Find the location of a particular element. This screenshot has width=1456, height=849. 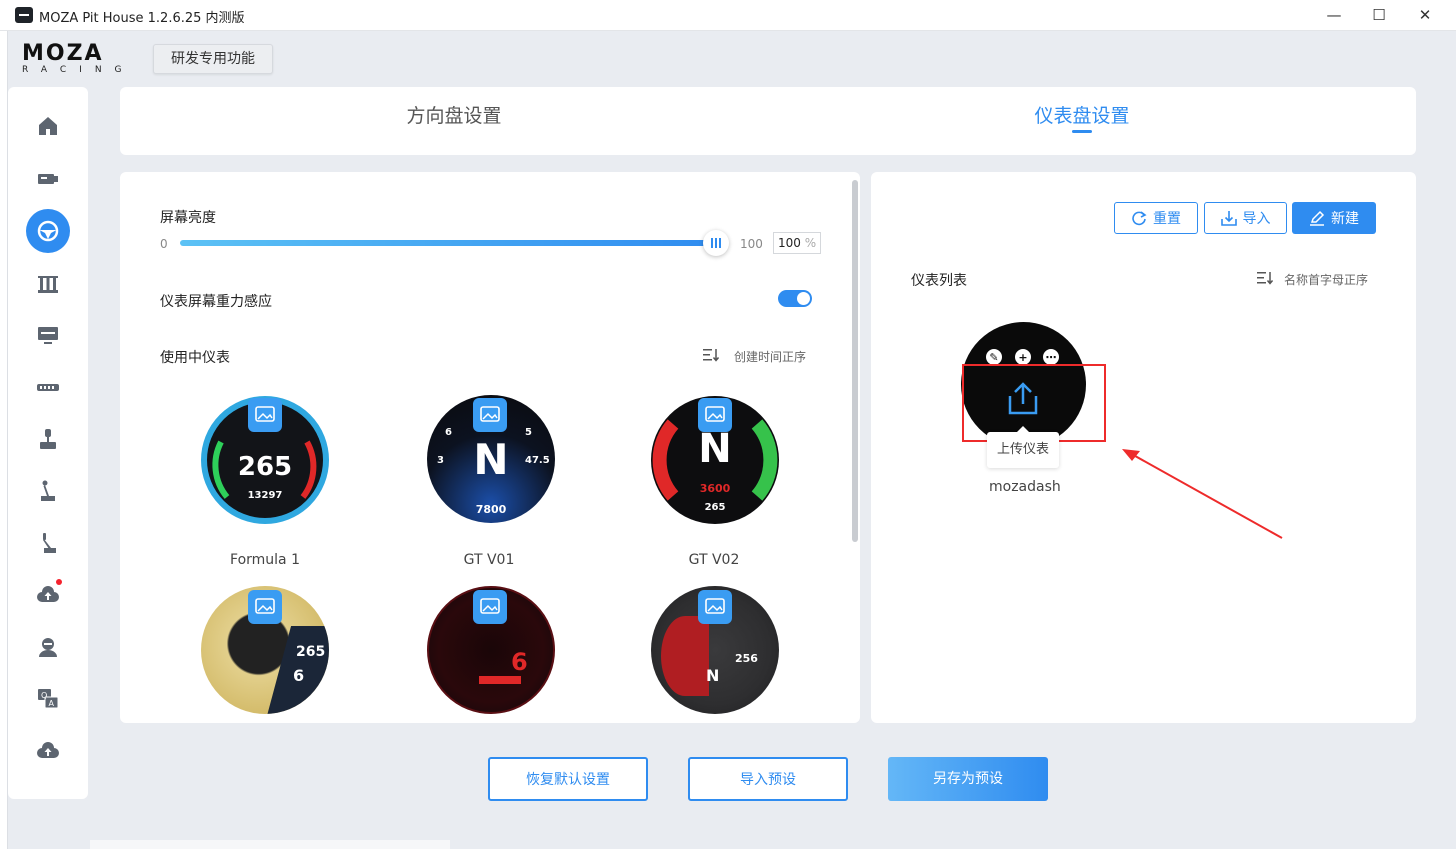

dial-name-gt-v01: GT V01 is located at coordinates (489, 560).